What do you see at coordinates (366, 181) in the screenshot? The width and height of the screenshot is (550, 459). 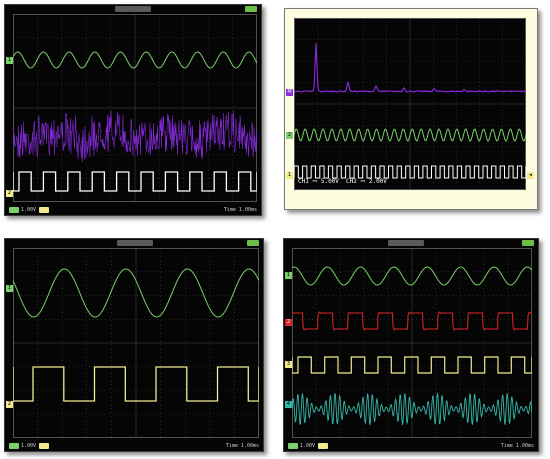 I see `channel-2-readout: CH2 ⎓ 2.00V` at bounding box center [366, 181].